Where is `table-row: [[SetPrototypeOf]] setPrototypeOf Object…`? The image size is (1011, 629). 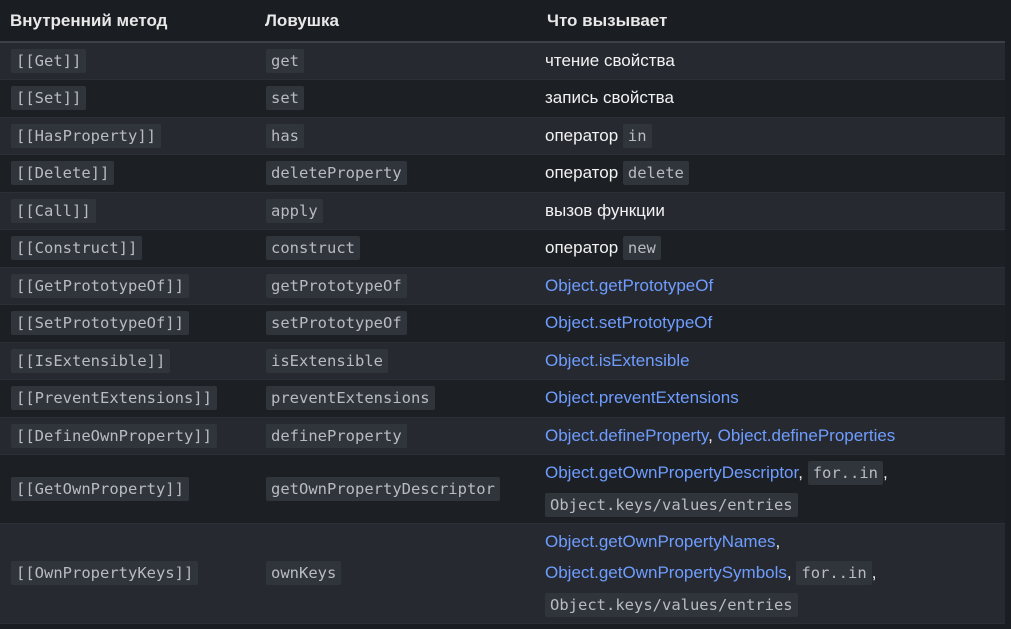 table-row: [[SetPrototypeOf]] setPrototypeOf Object… is located at coordinates (502, 323).